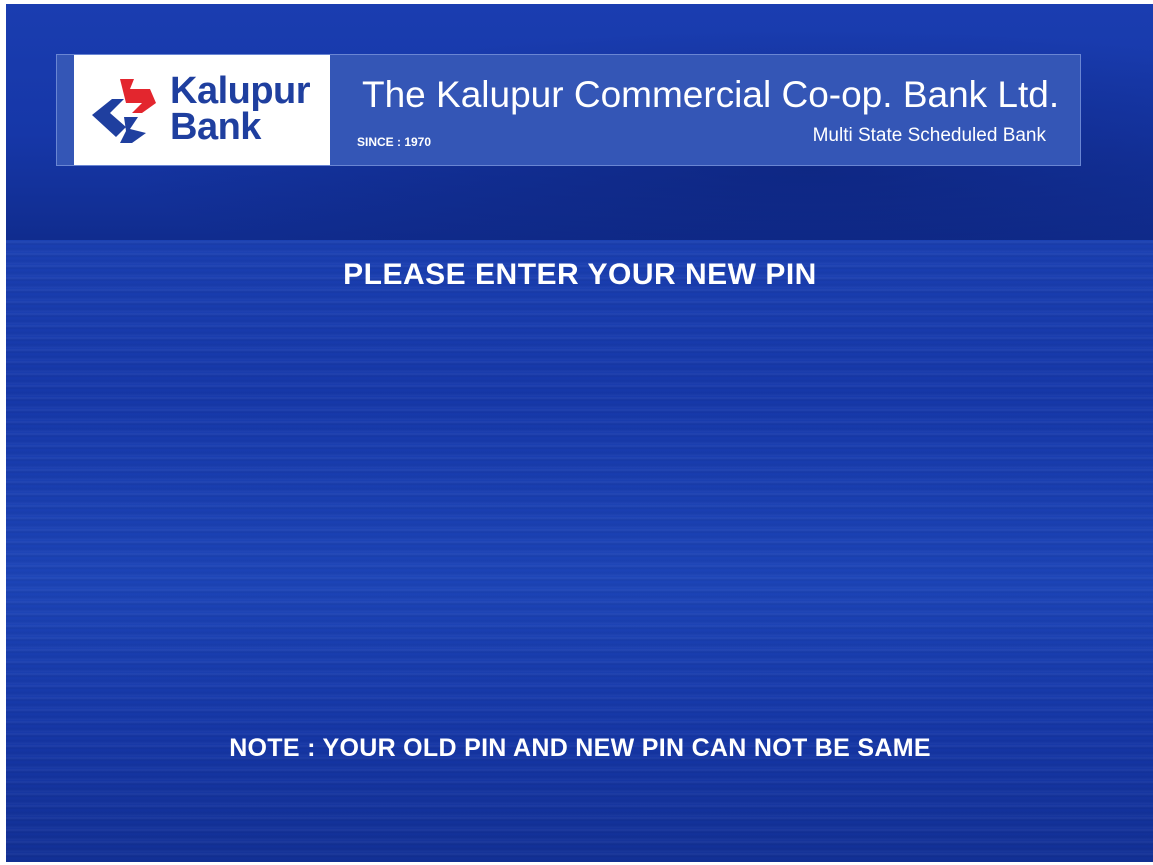 The height and width of the screenshot is (865, 1153). I want to click on logo-name: Kalupur, so click(240, 91).